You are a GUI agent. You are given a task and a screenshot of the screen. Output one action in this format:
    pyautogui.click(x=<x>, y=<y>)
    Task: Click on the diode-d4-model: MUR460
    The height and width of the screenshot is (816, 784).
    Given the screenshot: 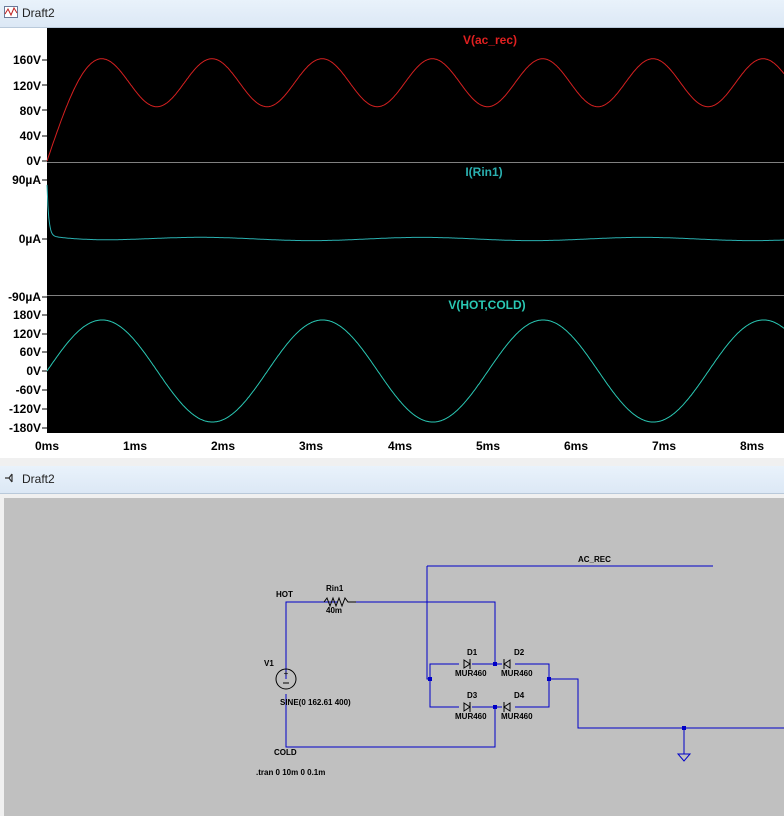 What is the action you would take?
    pyautogui.click(x=517, y=716)
    